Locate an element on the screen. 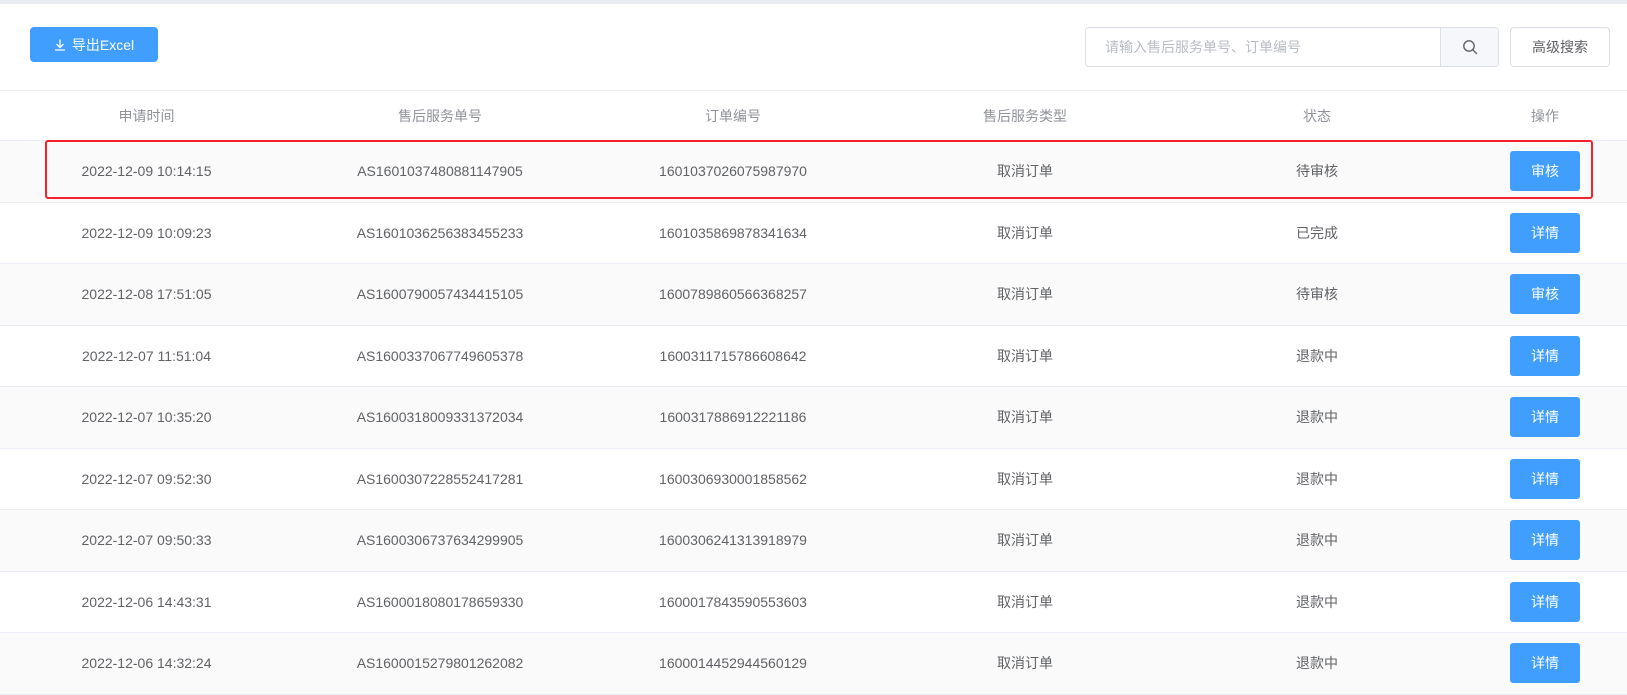 The height and width of the screenshot is (695, 1627). export-excel-label: 导出Excel is located at coordinates (103, 44).